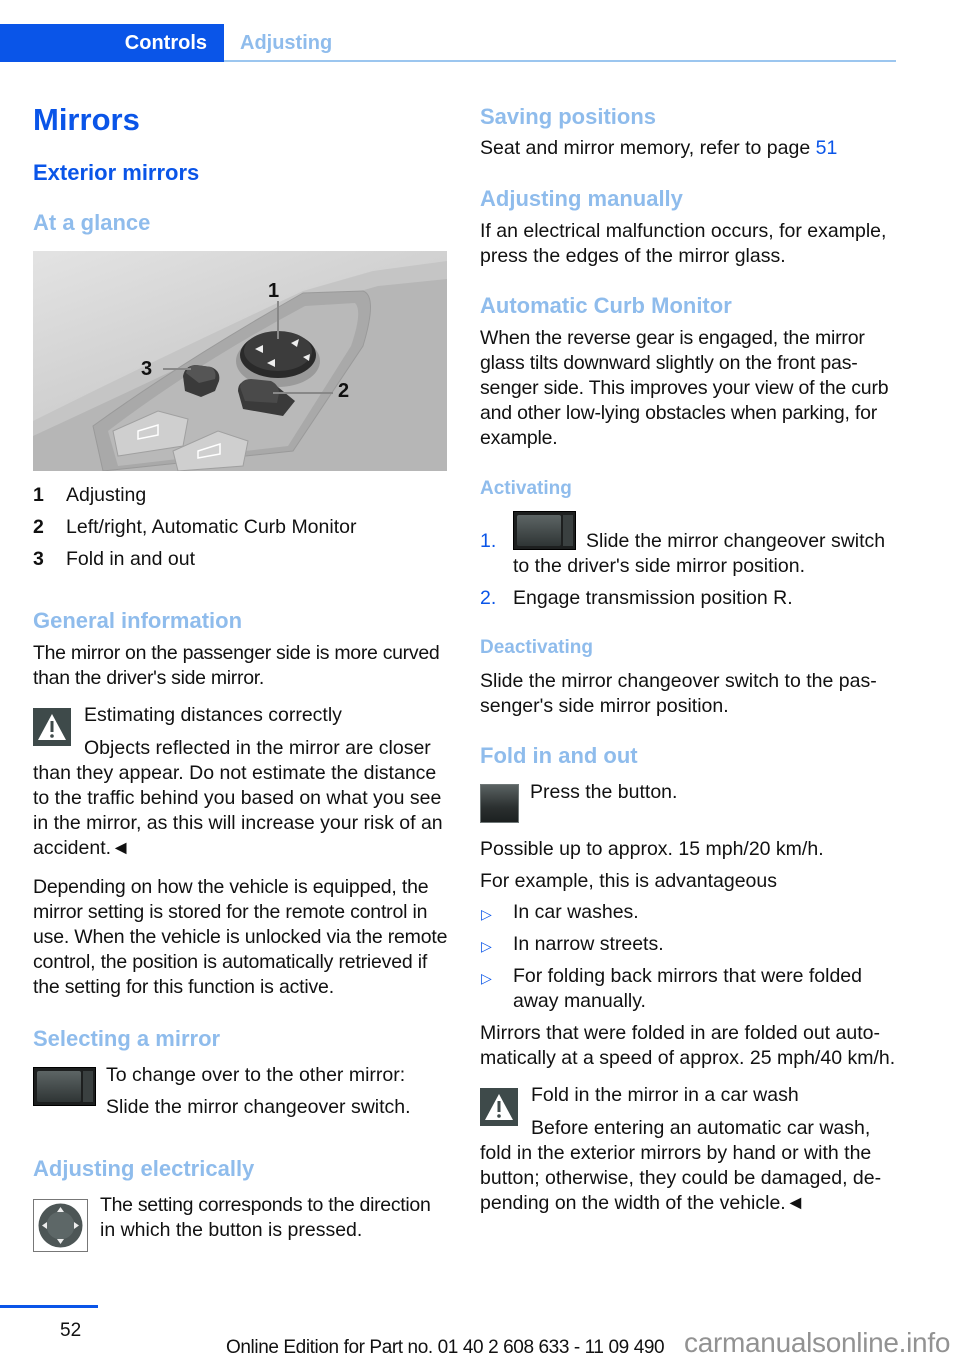 The height and width of the screenshot is (1362, 960). What do you see at coordinates (560, 61) in the screenshot?
I see `header-rule` at bounding box center [560, 61].